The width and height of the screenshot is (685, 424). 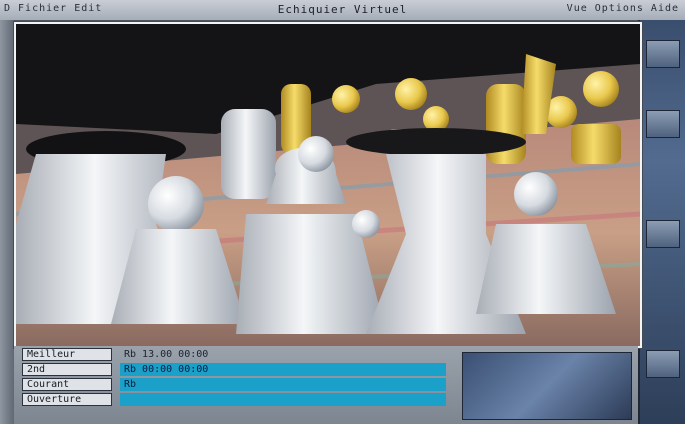 What do you see at coordinates (7, 222) in the screenshot?
I see `left-edge-panel` at bounding box center [7, 222].